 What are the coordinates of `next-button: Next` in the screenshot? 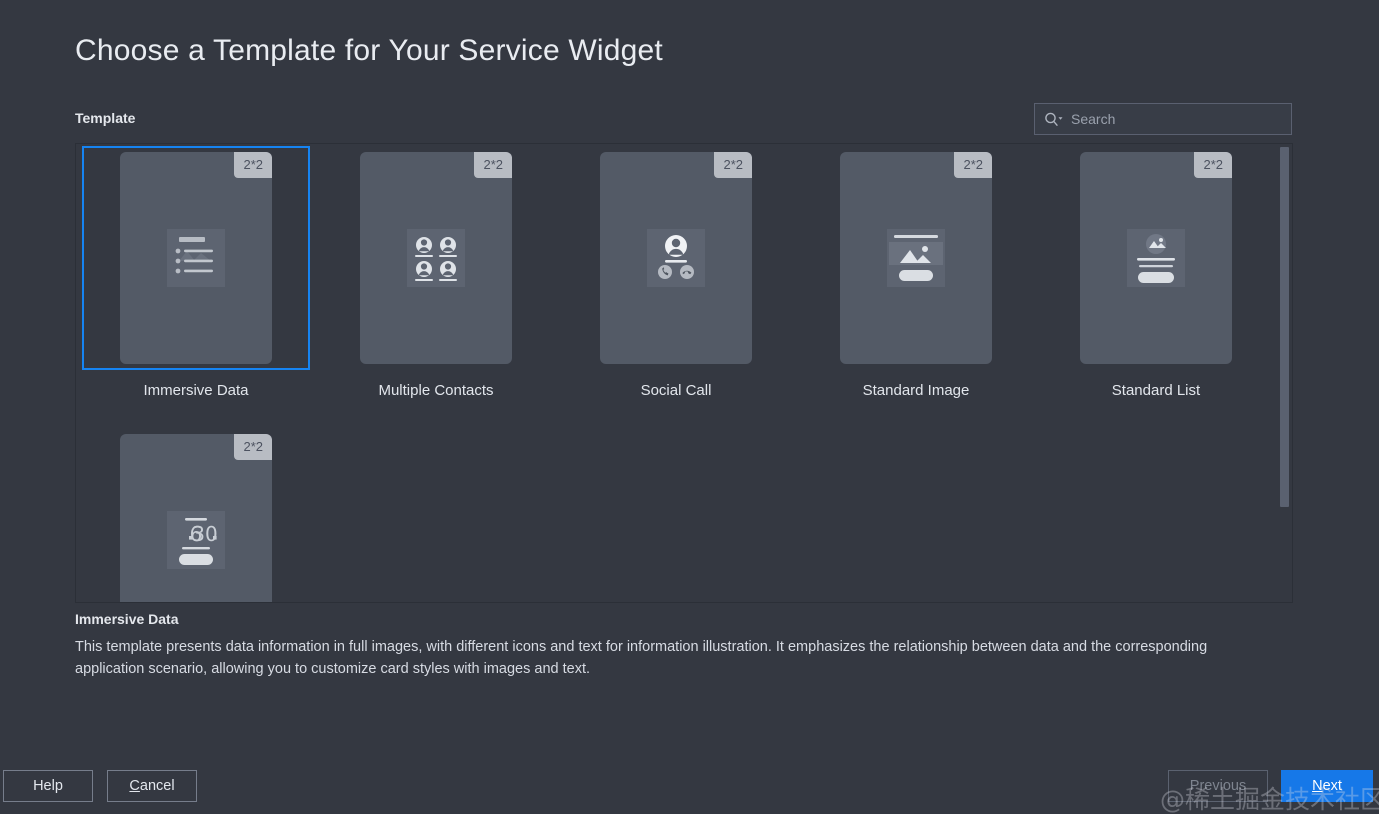 It's located at (1327, 786).